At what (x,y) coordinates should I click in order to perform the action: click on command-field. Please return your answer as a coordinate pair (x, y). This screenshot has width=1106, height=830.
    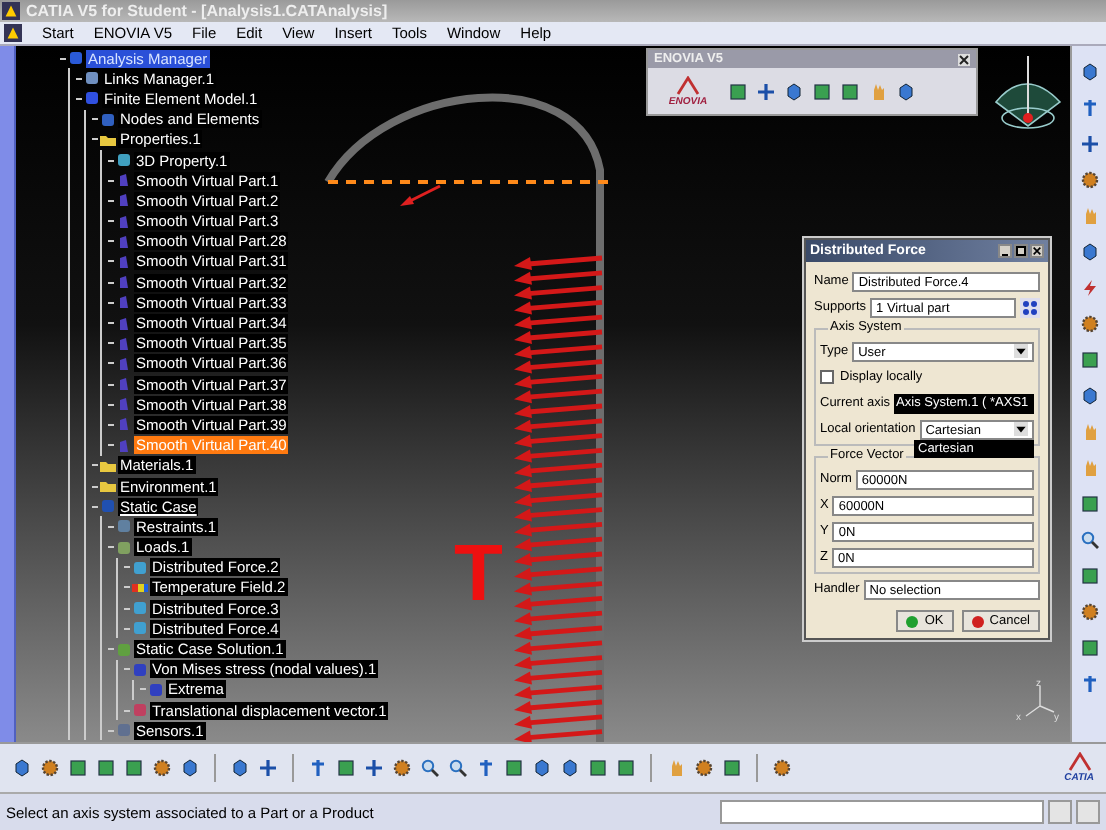
    Looking at the image, I should click on (882, 812).